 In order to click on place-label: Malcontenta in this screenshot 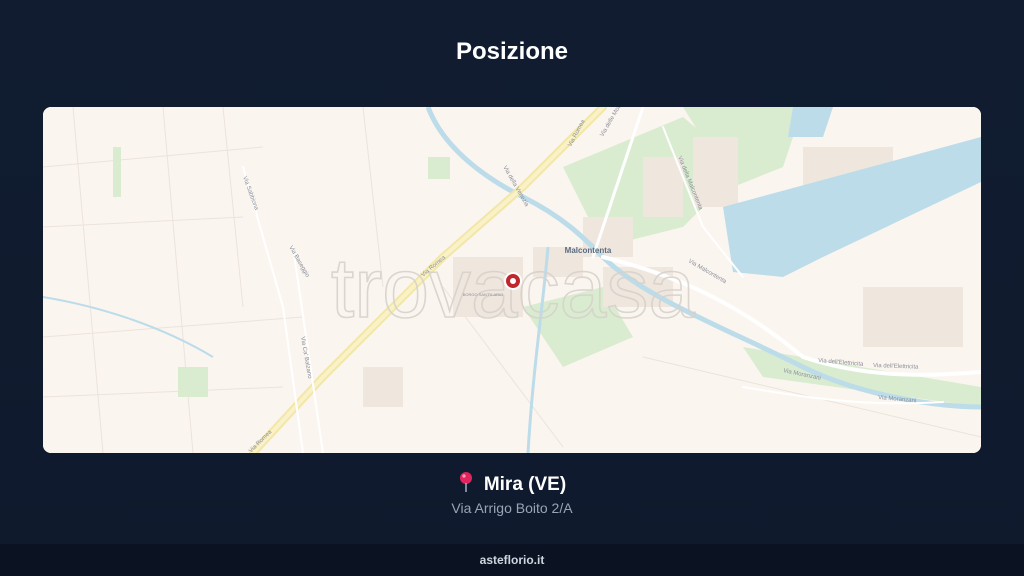, I will do `click(588, 250)`.